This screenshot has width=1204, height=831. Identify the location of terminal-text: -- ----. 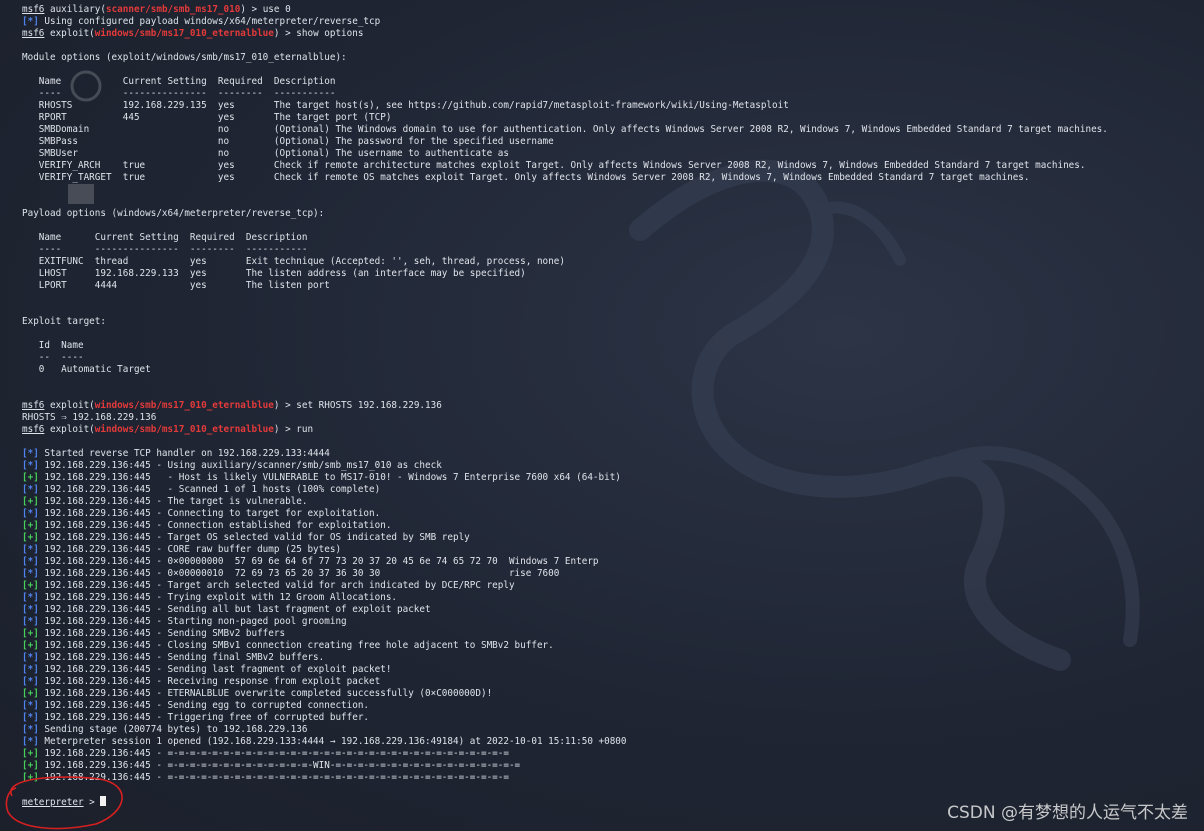
(53, 357).